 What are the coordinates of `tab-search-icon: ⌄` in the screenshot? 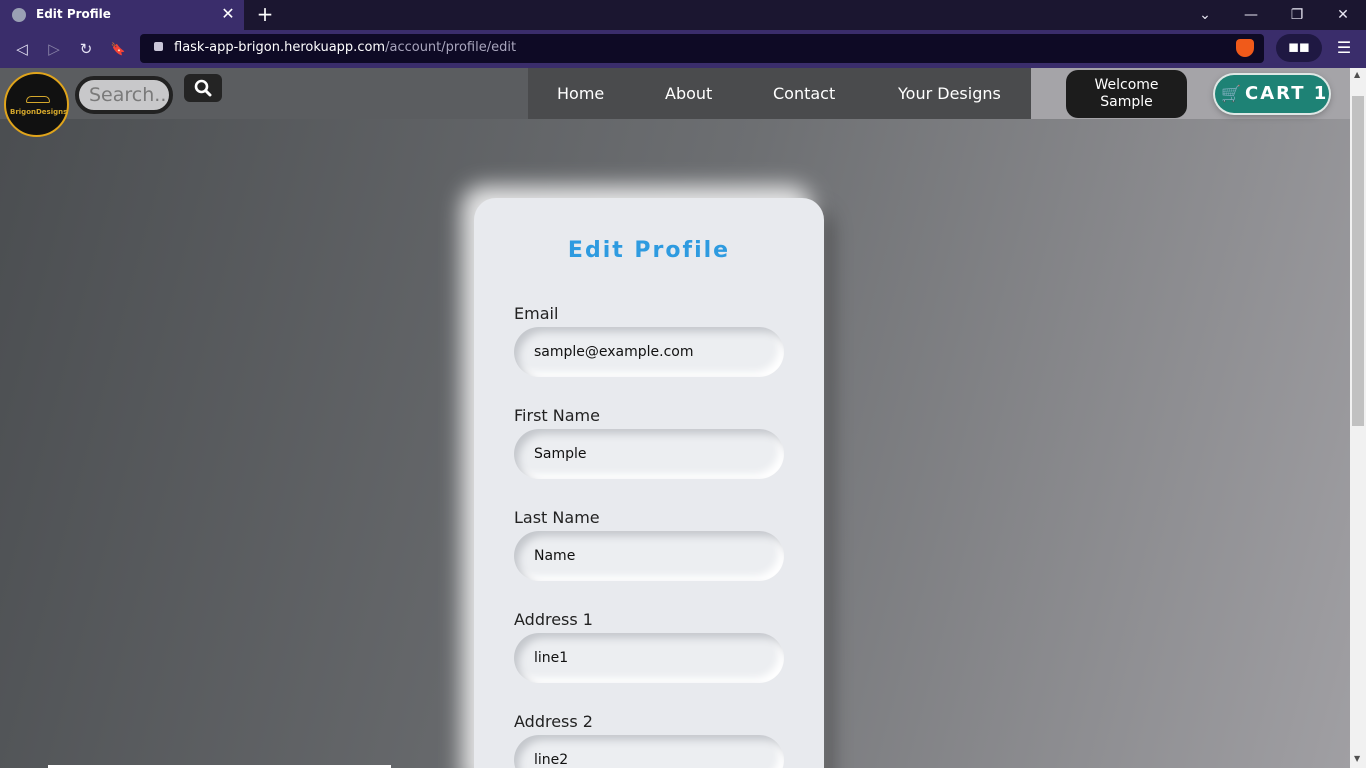 It's located at (1205, 15).